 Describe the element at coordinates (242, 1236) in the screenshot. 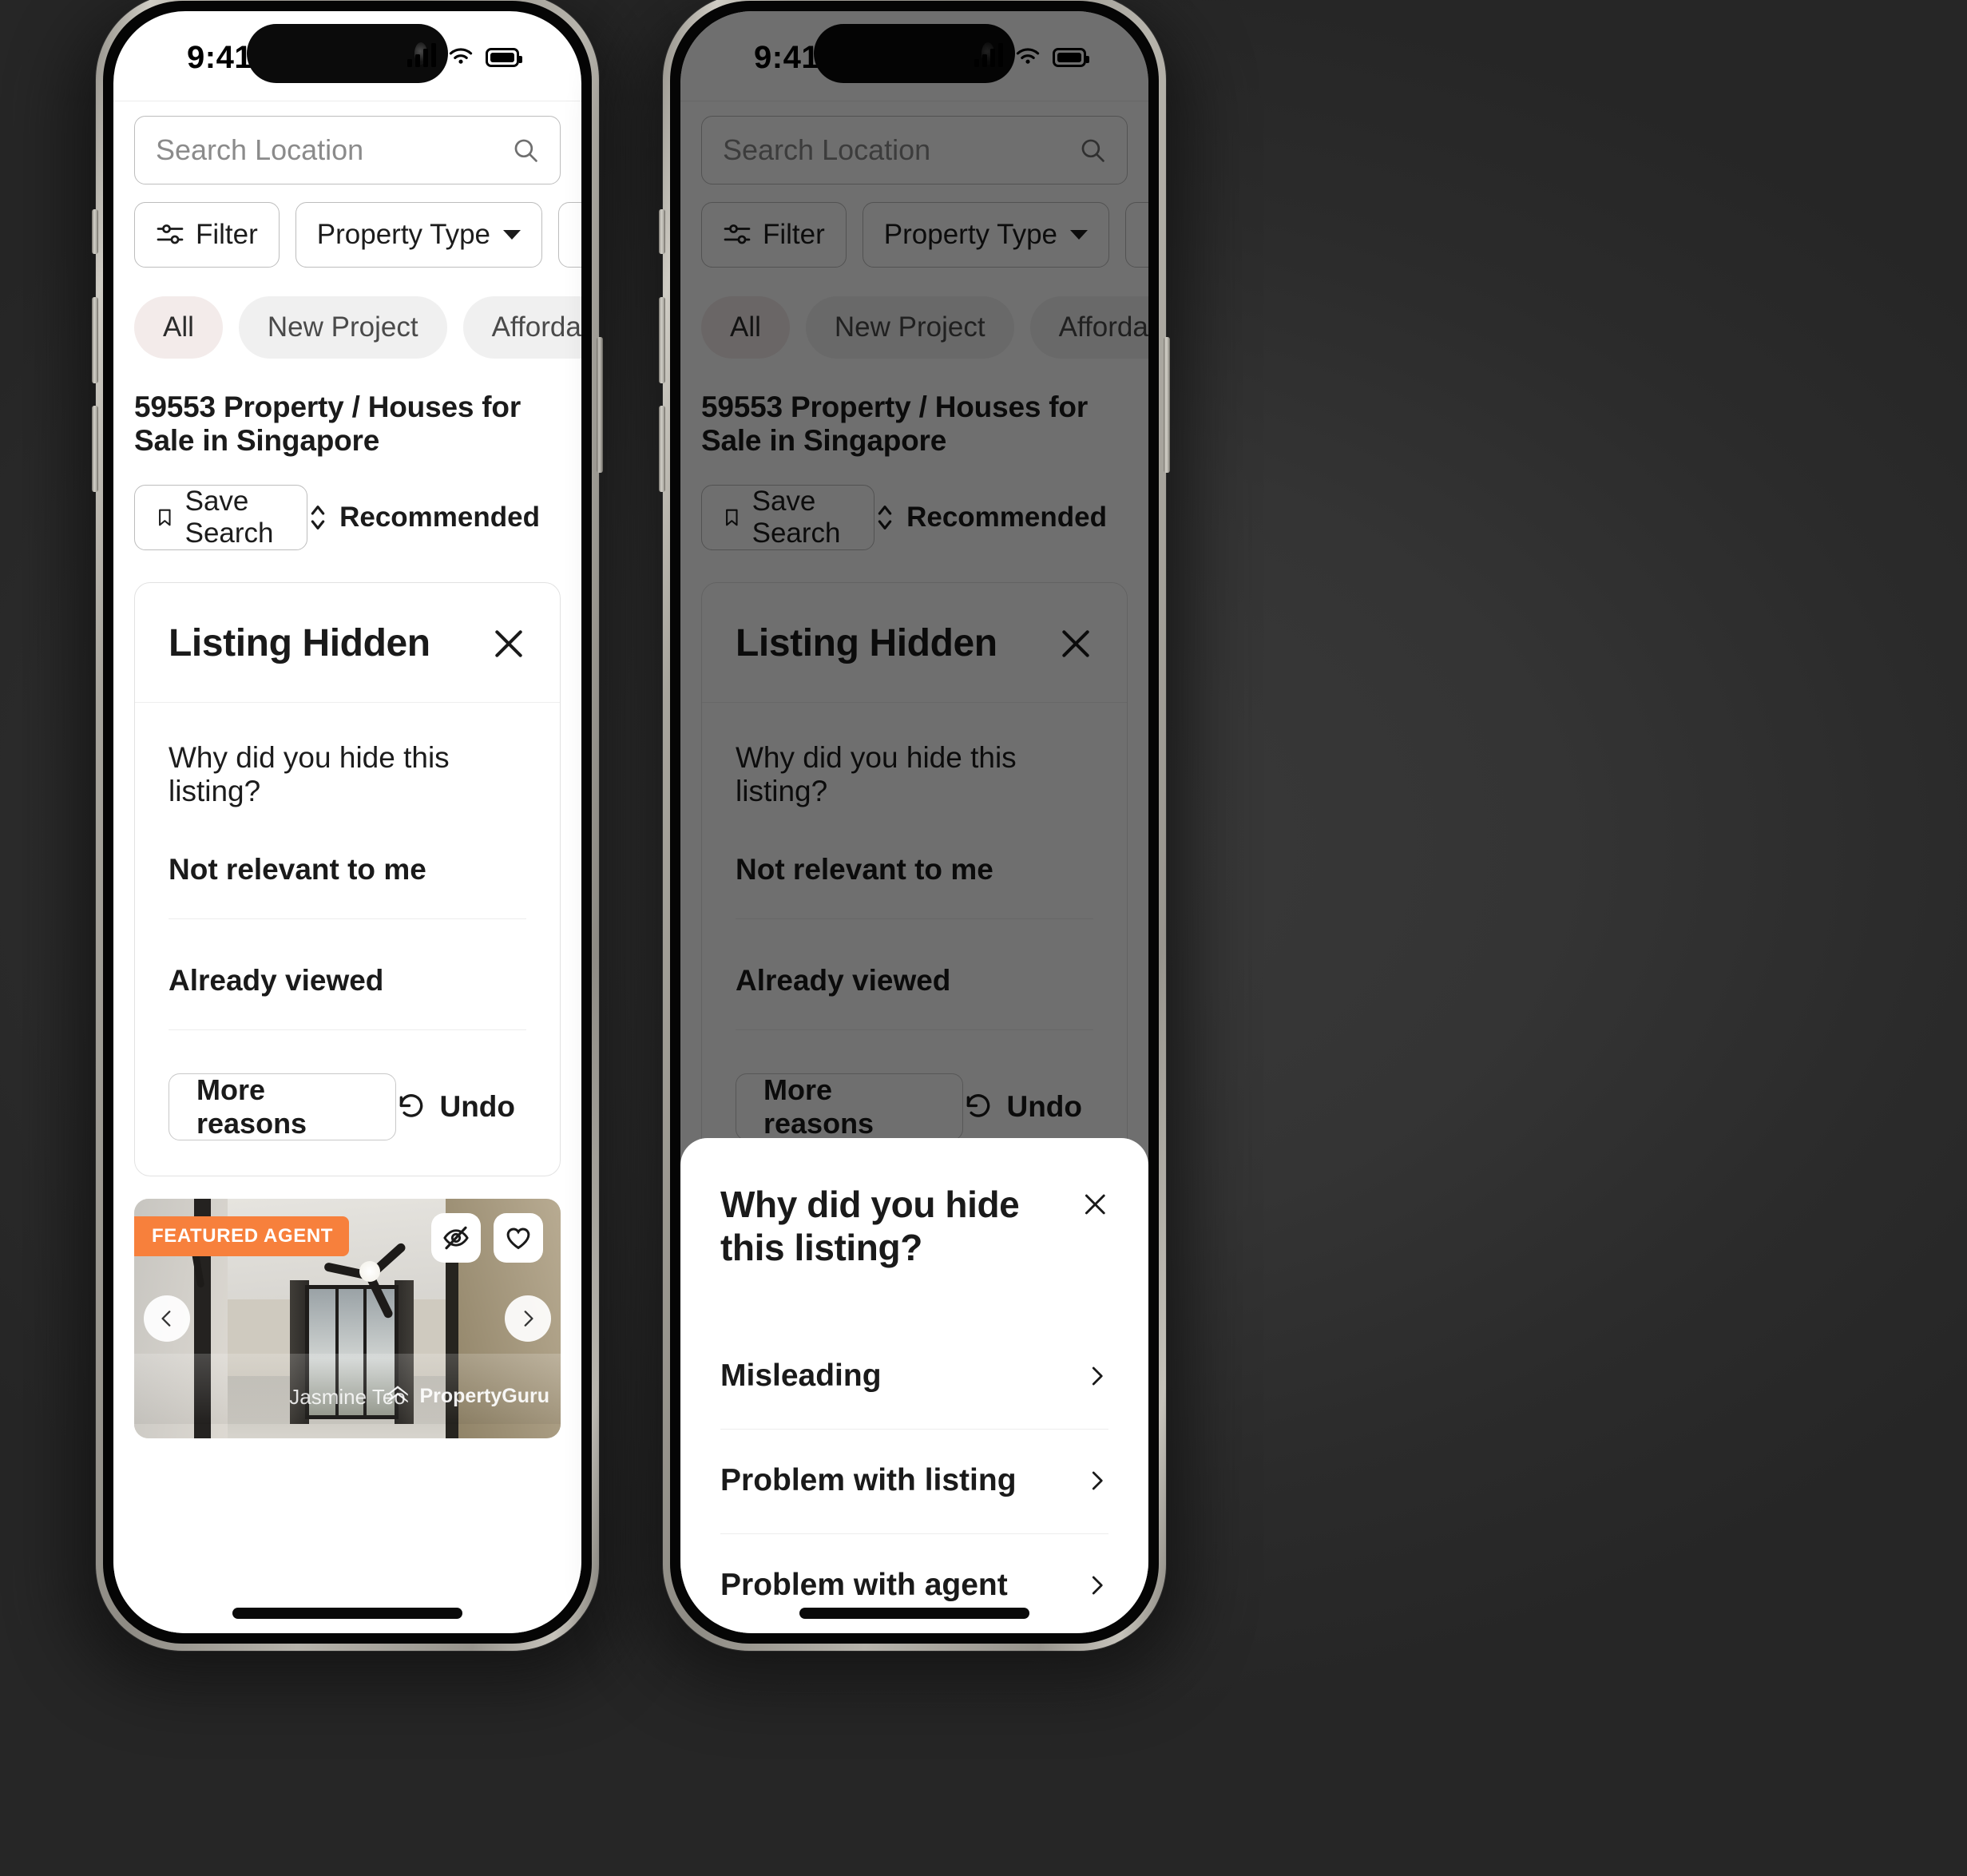

I see `featured-agent-badge: FEATURED AGENT` at that location.